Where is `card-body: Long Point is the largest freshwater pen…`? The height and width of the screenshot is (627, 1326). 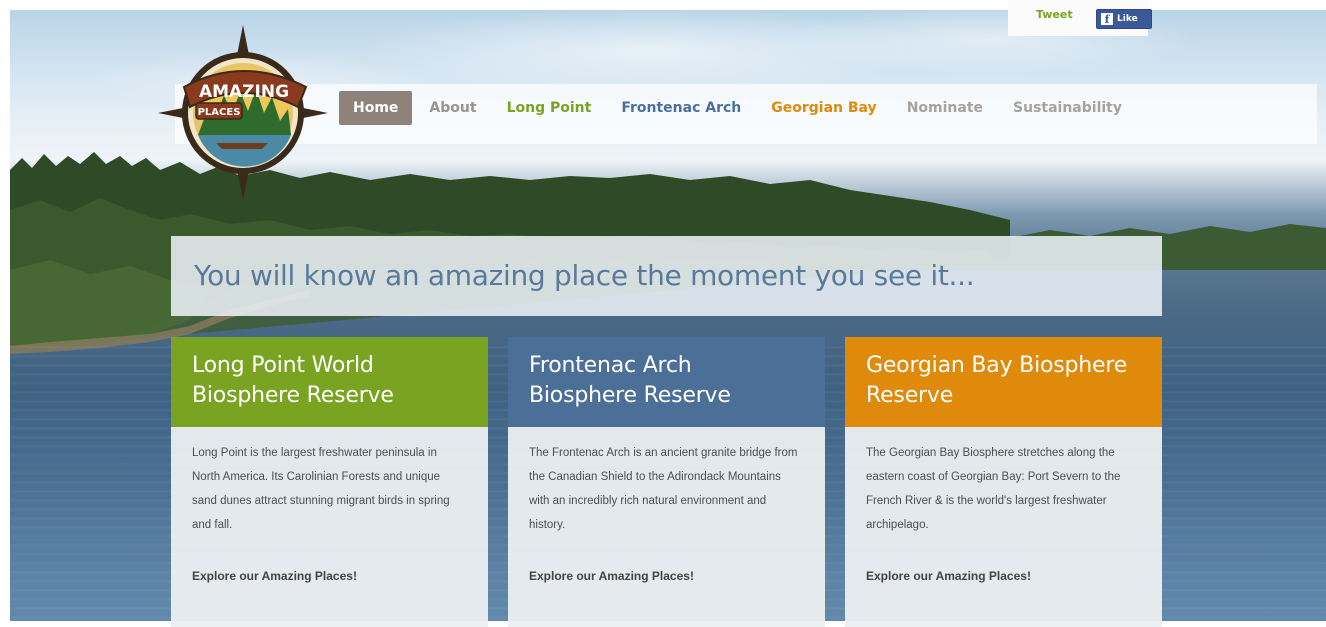
card-body: Long Point is the largest freshwater pen… is located at coordinates (329, 527).